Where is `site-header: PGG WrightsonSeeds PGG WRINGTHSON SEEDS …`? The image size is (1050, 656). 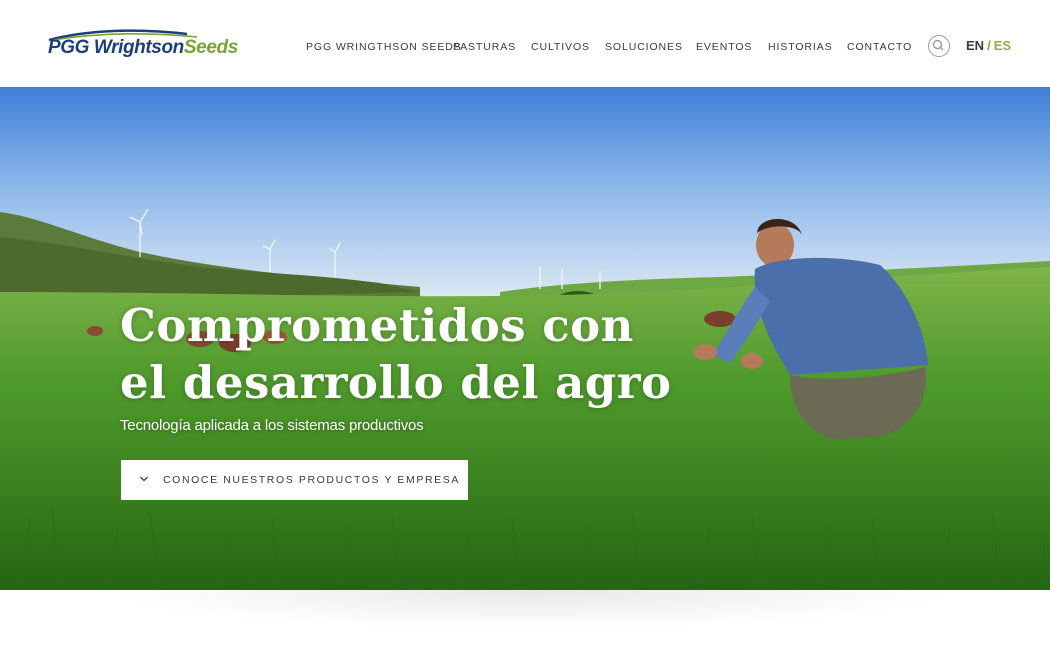
site-header: PGG WrightsonSeeds PGG WRINGTHSON SEEDS … is located at coordinates (525, 43).